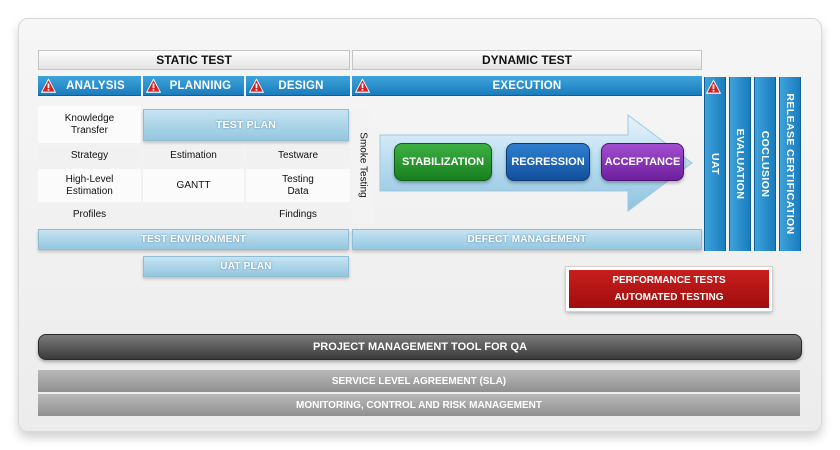 The width and height of the screenshot is (840, 450). What do you see at coordinates (527, 60) in the screenshot?
I see `dynamic-test-header: DYNAMIC TEST` at bounding box center [527, 60].